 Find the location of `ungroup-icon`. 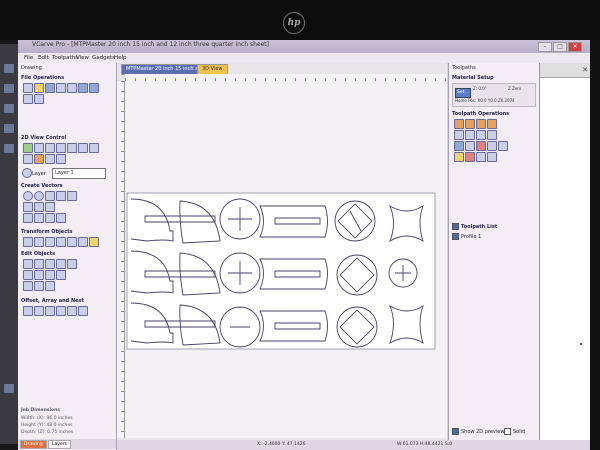

ungroup-icon is located at coordinates (61, 275).